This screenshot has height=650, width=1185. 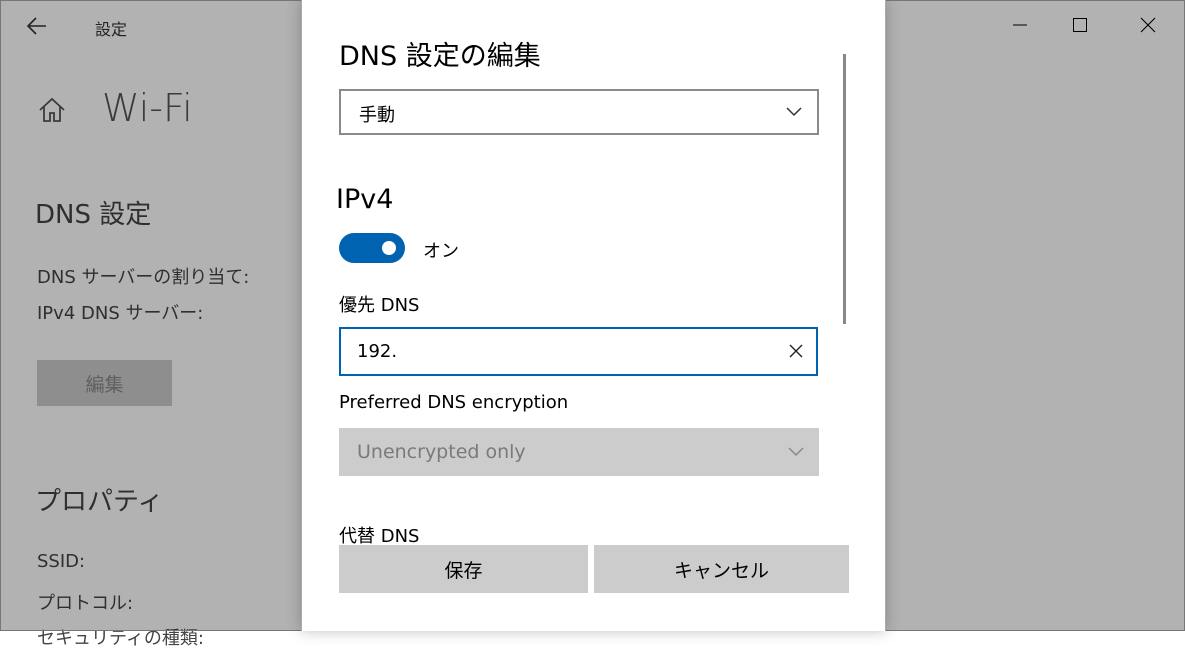 What do you see at coordinates (844, 189) in the screenshot?
I see `scrollbar` at bounding box center [844, 189].